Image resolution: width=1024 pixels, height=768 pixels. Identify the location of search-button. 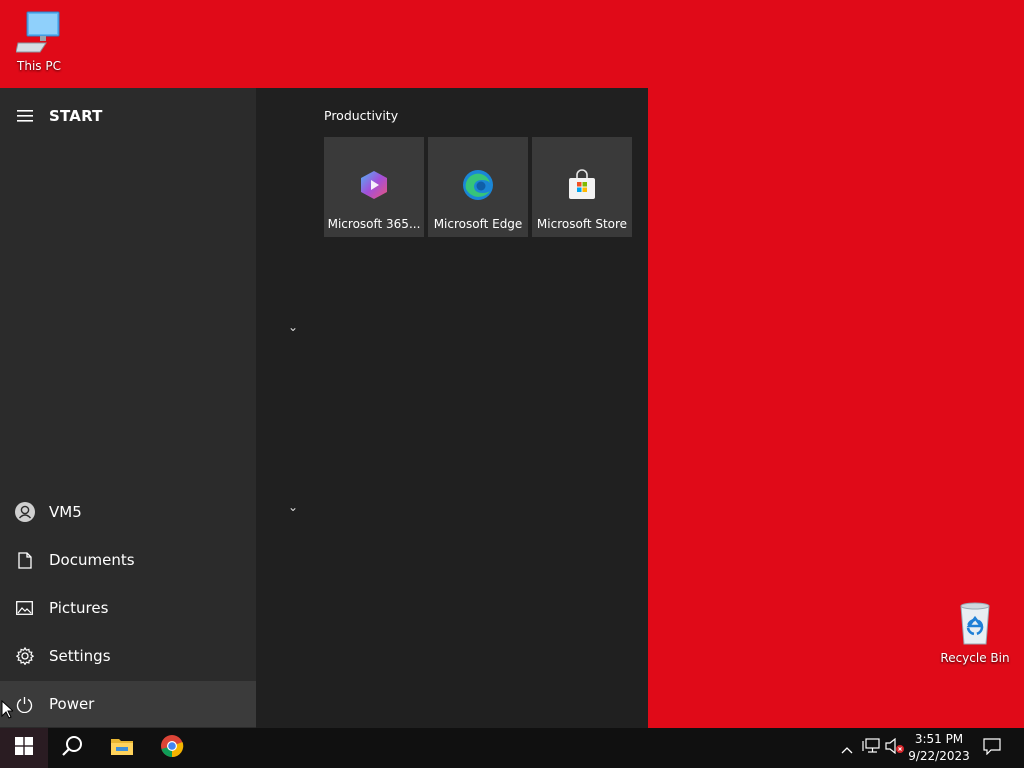
(72, 748).